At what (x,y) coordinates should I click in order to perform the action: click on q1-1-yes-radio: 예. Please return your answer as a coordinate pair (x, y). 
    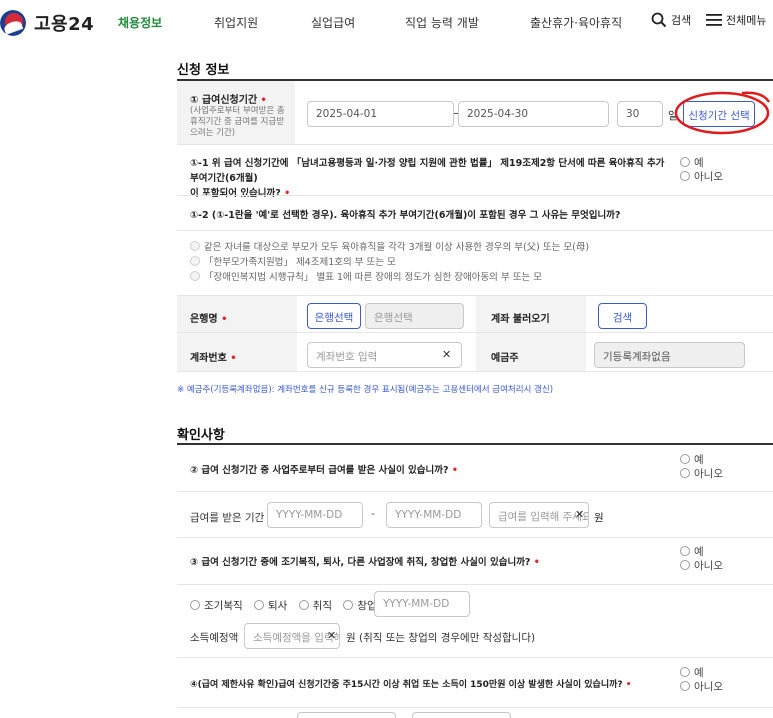
    Looking at the image, I should click on (701, 163).